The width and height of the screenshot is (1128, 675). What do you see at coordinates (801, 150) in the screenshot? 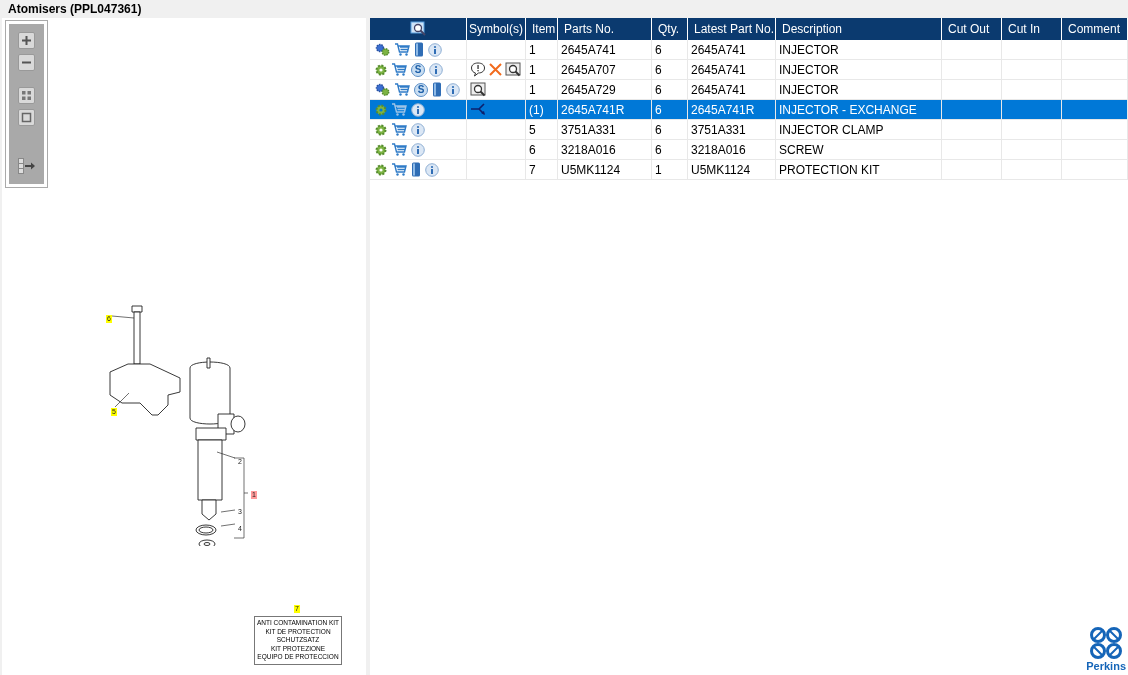
I see `table-cell-text: SCREW` at bounding box center [801, 150].